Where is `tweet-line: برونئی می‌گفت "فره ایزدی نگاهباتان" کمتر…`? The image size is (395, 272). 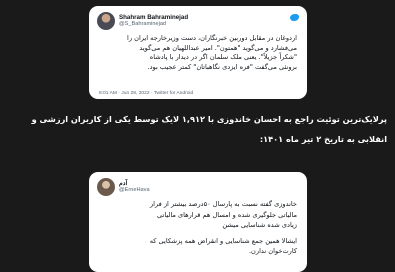
tweet-line: برونئی می‌گفت "فره ایزدی نگاهباتان" کمتر… is located at coordinates (222, 66).